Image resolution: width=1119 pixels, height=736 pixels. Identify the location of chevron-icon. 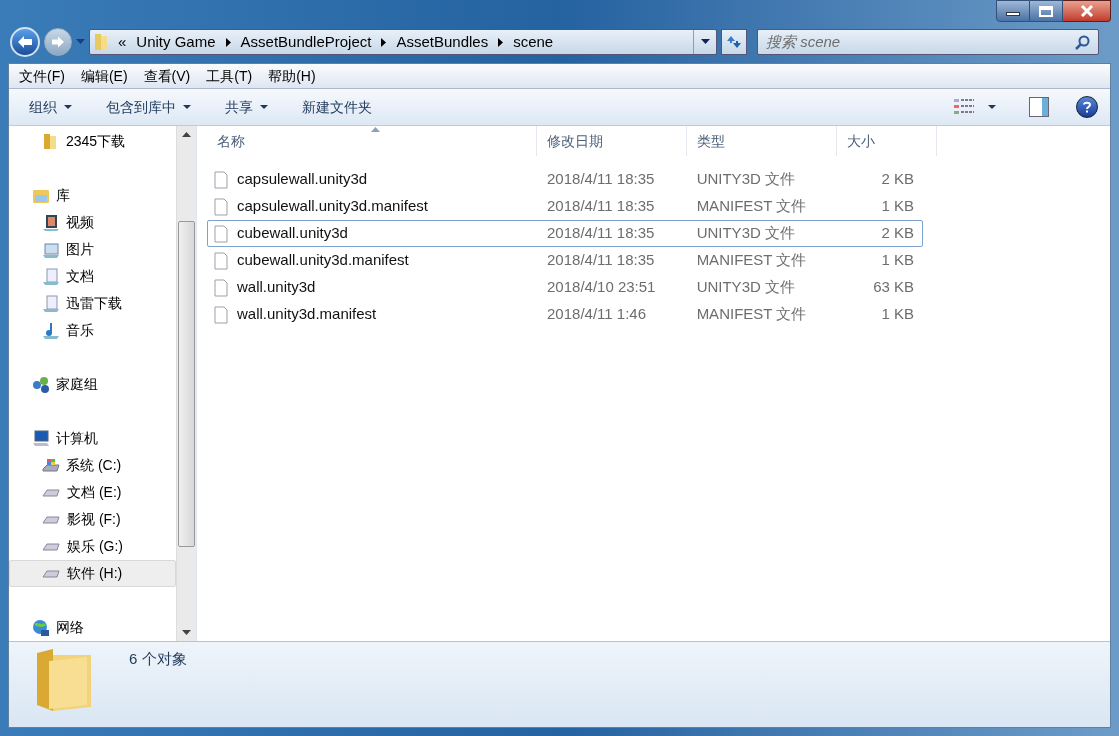
(228, 42).